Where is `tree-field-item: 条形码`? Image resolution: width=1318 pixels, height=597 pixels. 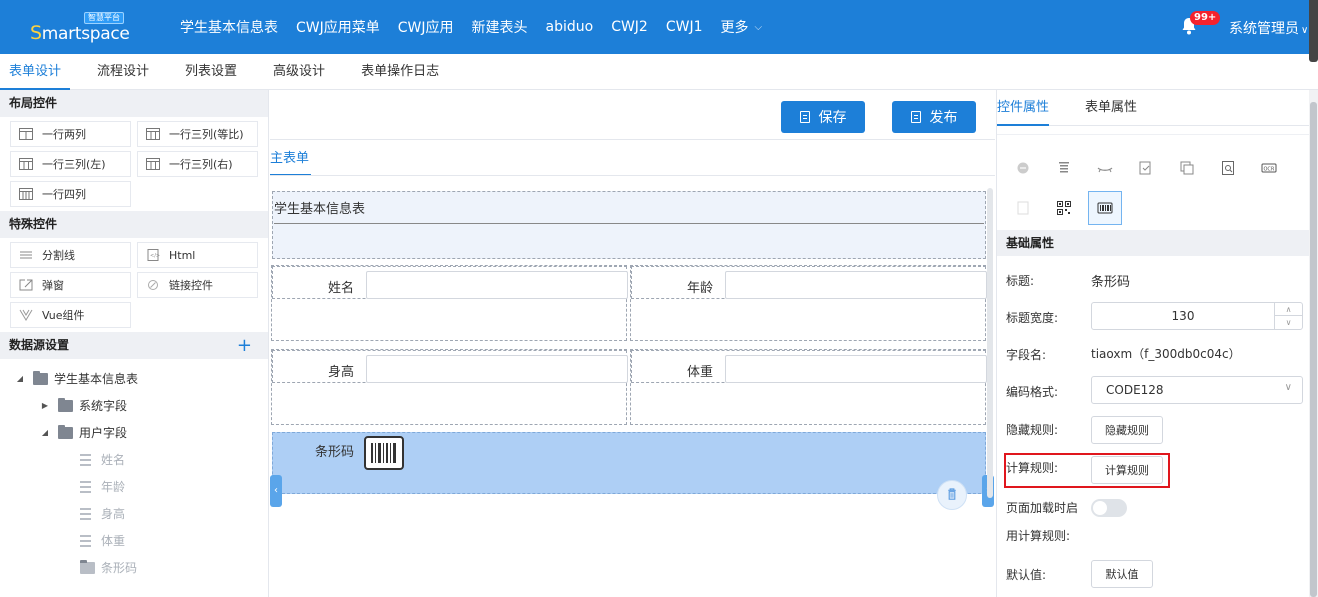 tree-field-item: 条形码 is located at coordinates (134, 567).